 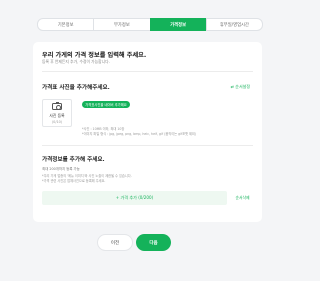 I want to click on step-extra-info: 부가정보, so click(x=122, y=24).